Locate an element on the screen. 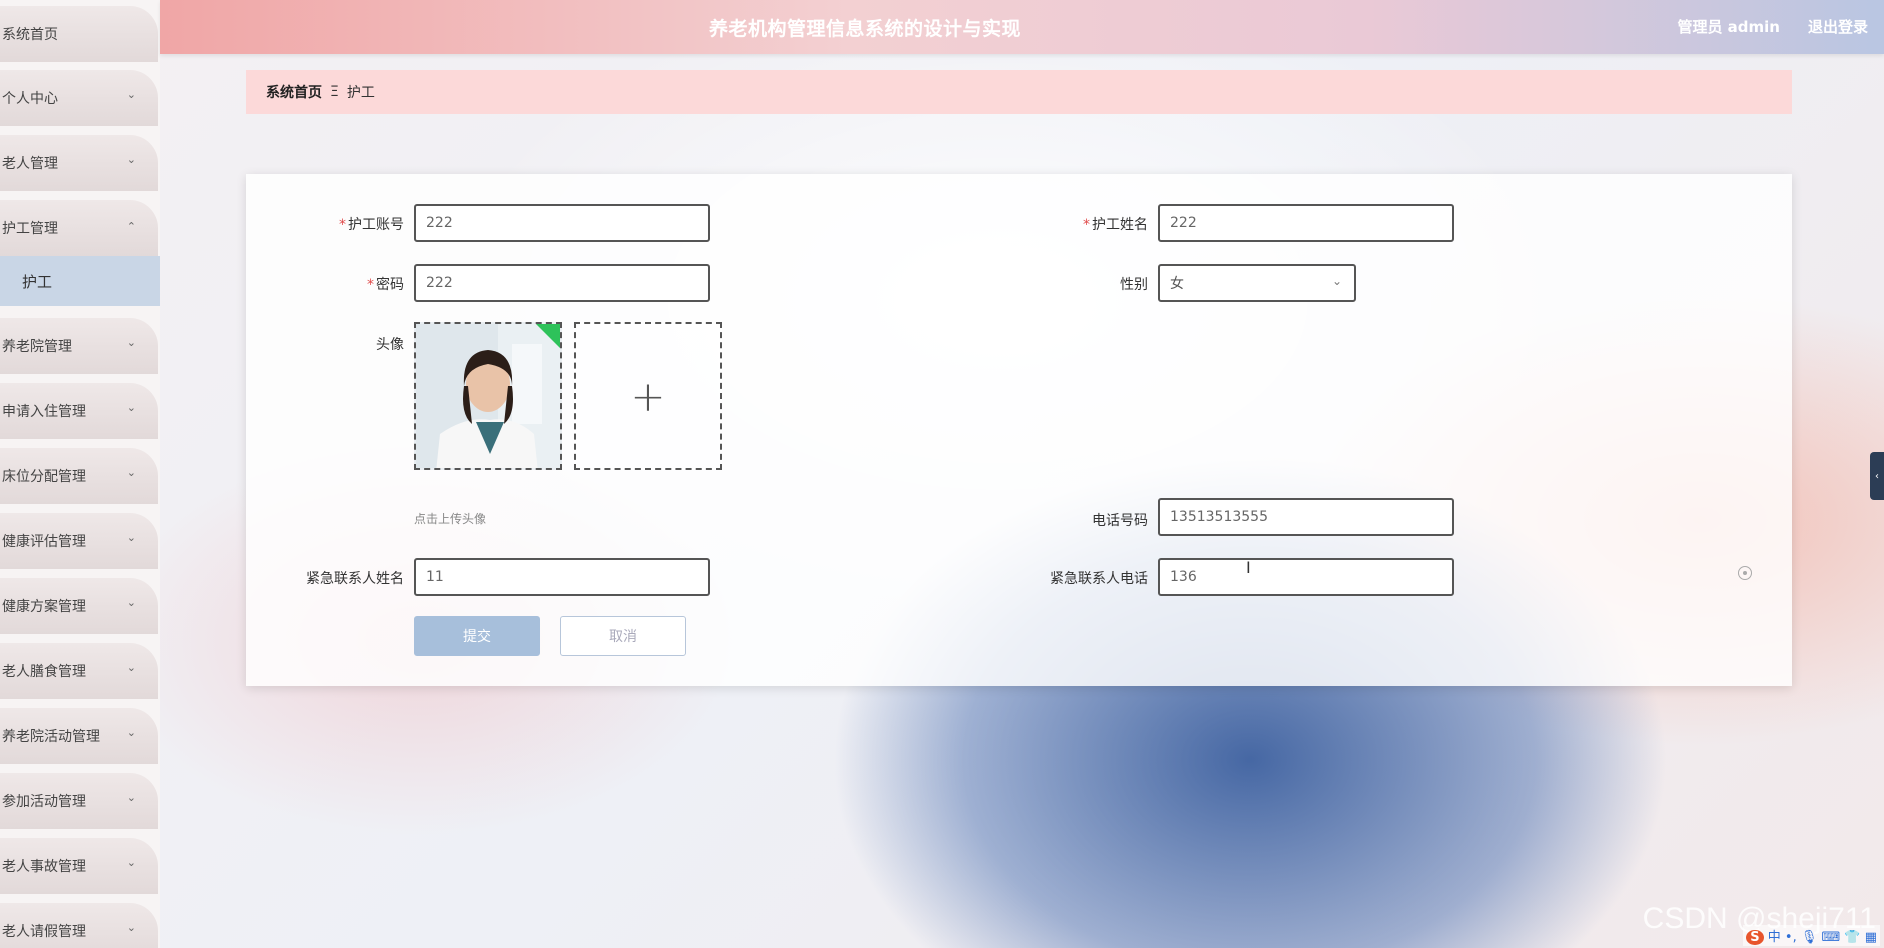 This screenshot has height=948, width=1884. account-label: * 护工账号 is located at coordinates (334, 224).